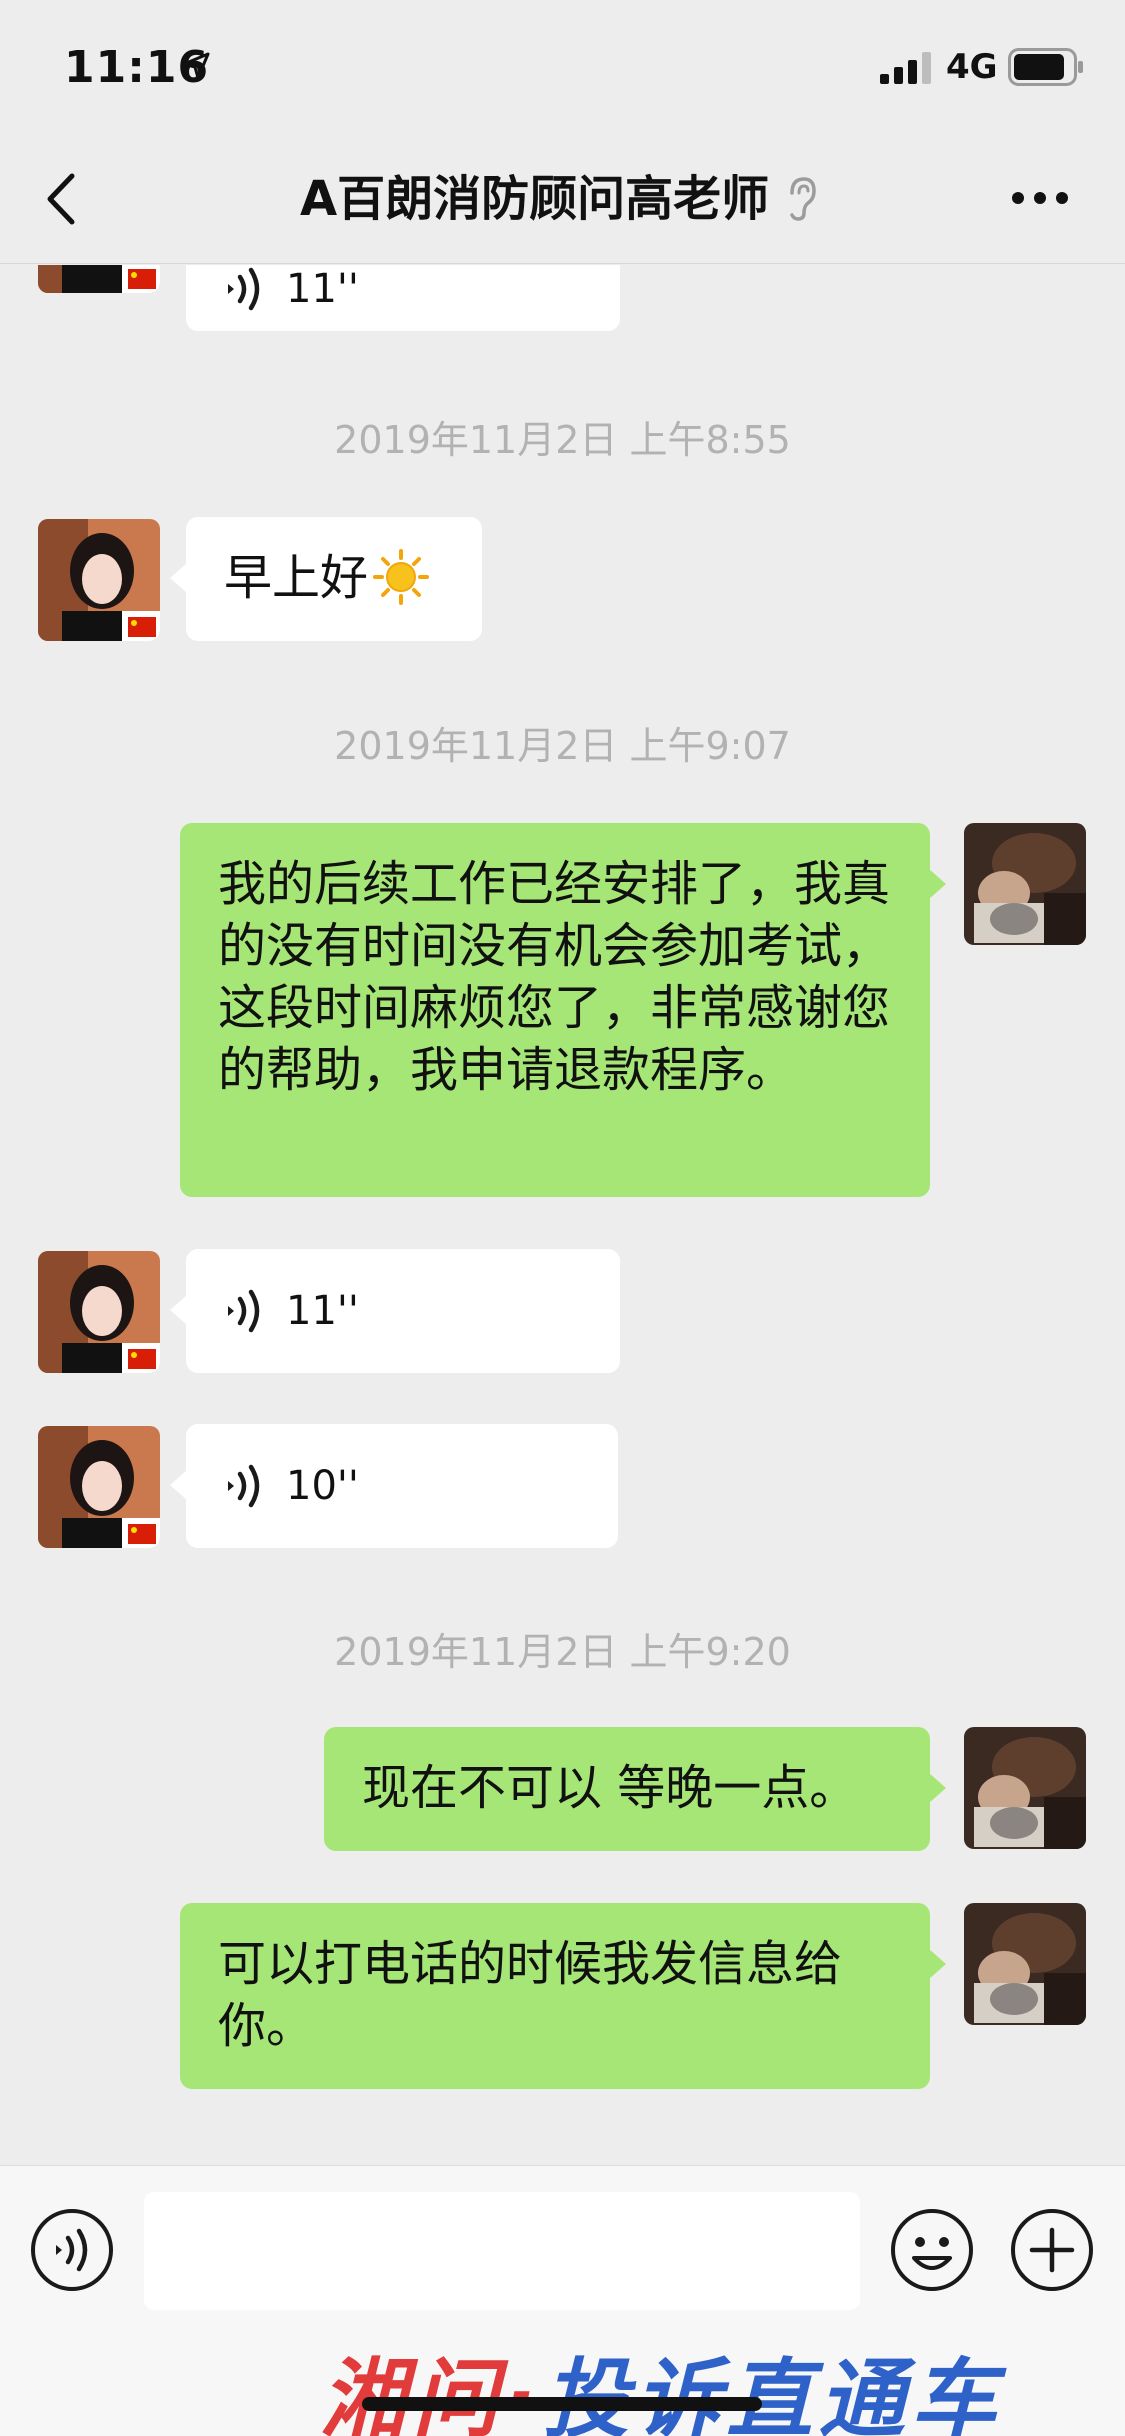 The height and width of the screenshot is (2436, 1125). Describe the element at coordinates (562, 1652) in the screenshot. I see `message-timestamp: 2019年11月2日 上午9:20` at that location.